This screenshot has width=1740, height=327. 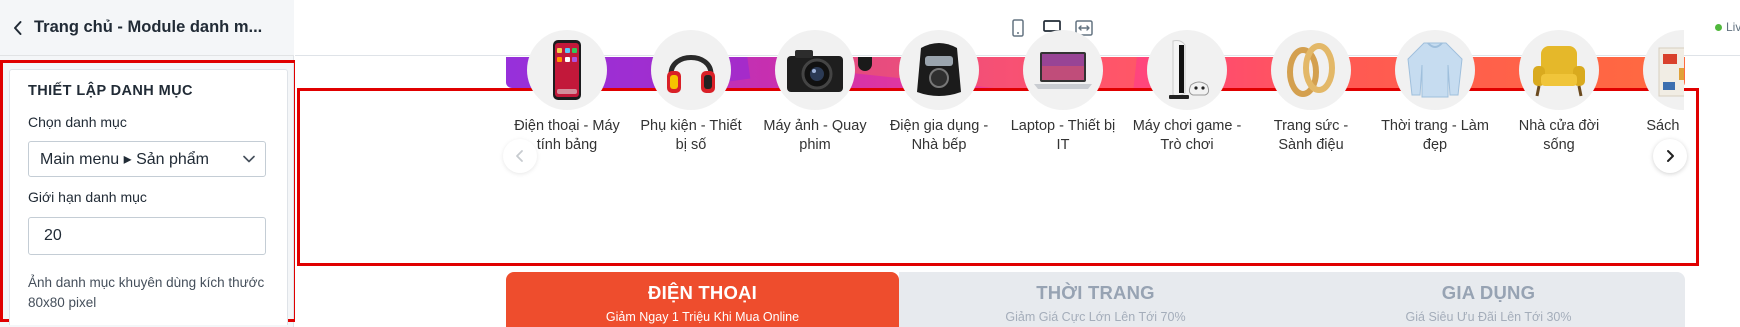 I want to click on category-label: Sách - thuy, so click(x=1665, y=126).